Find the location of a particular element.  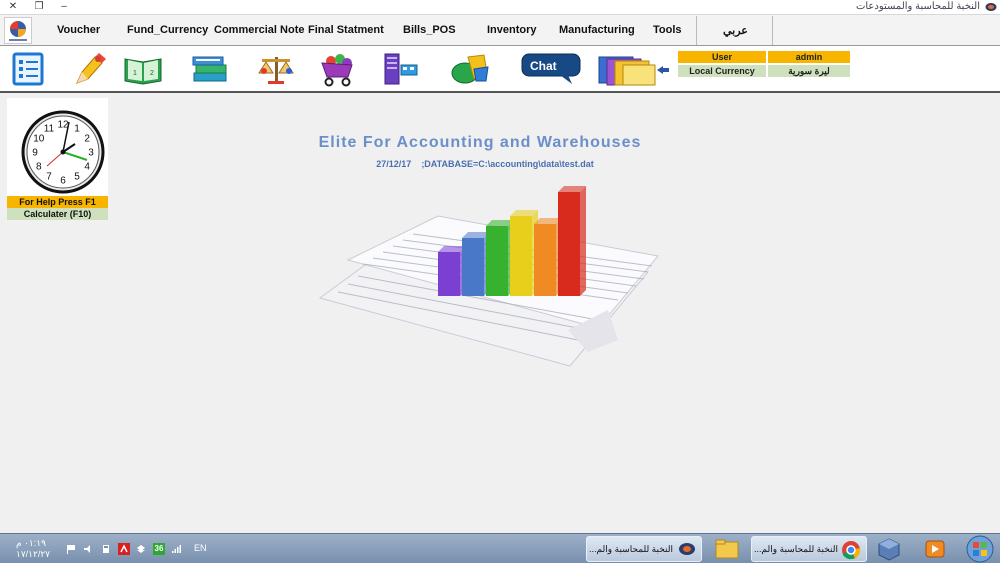

dropbox-icon is located at coordinates (141, 549).